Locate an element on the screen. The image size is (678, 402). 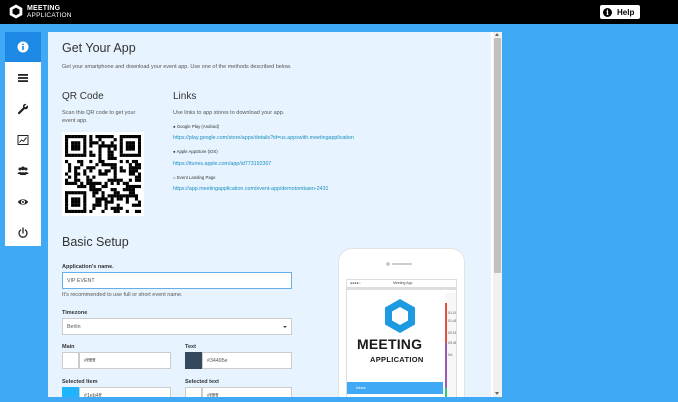
link-label-ios: ● Apple AppStore (iOS) is located at coordinates (195, 151).